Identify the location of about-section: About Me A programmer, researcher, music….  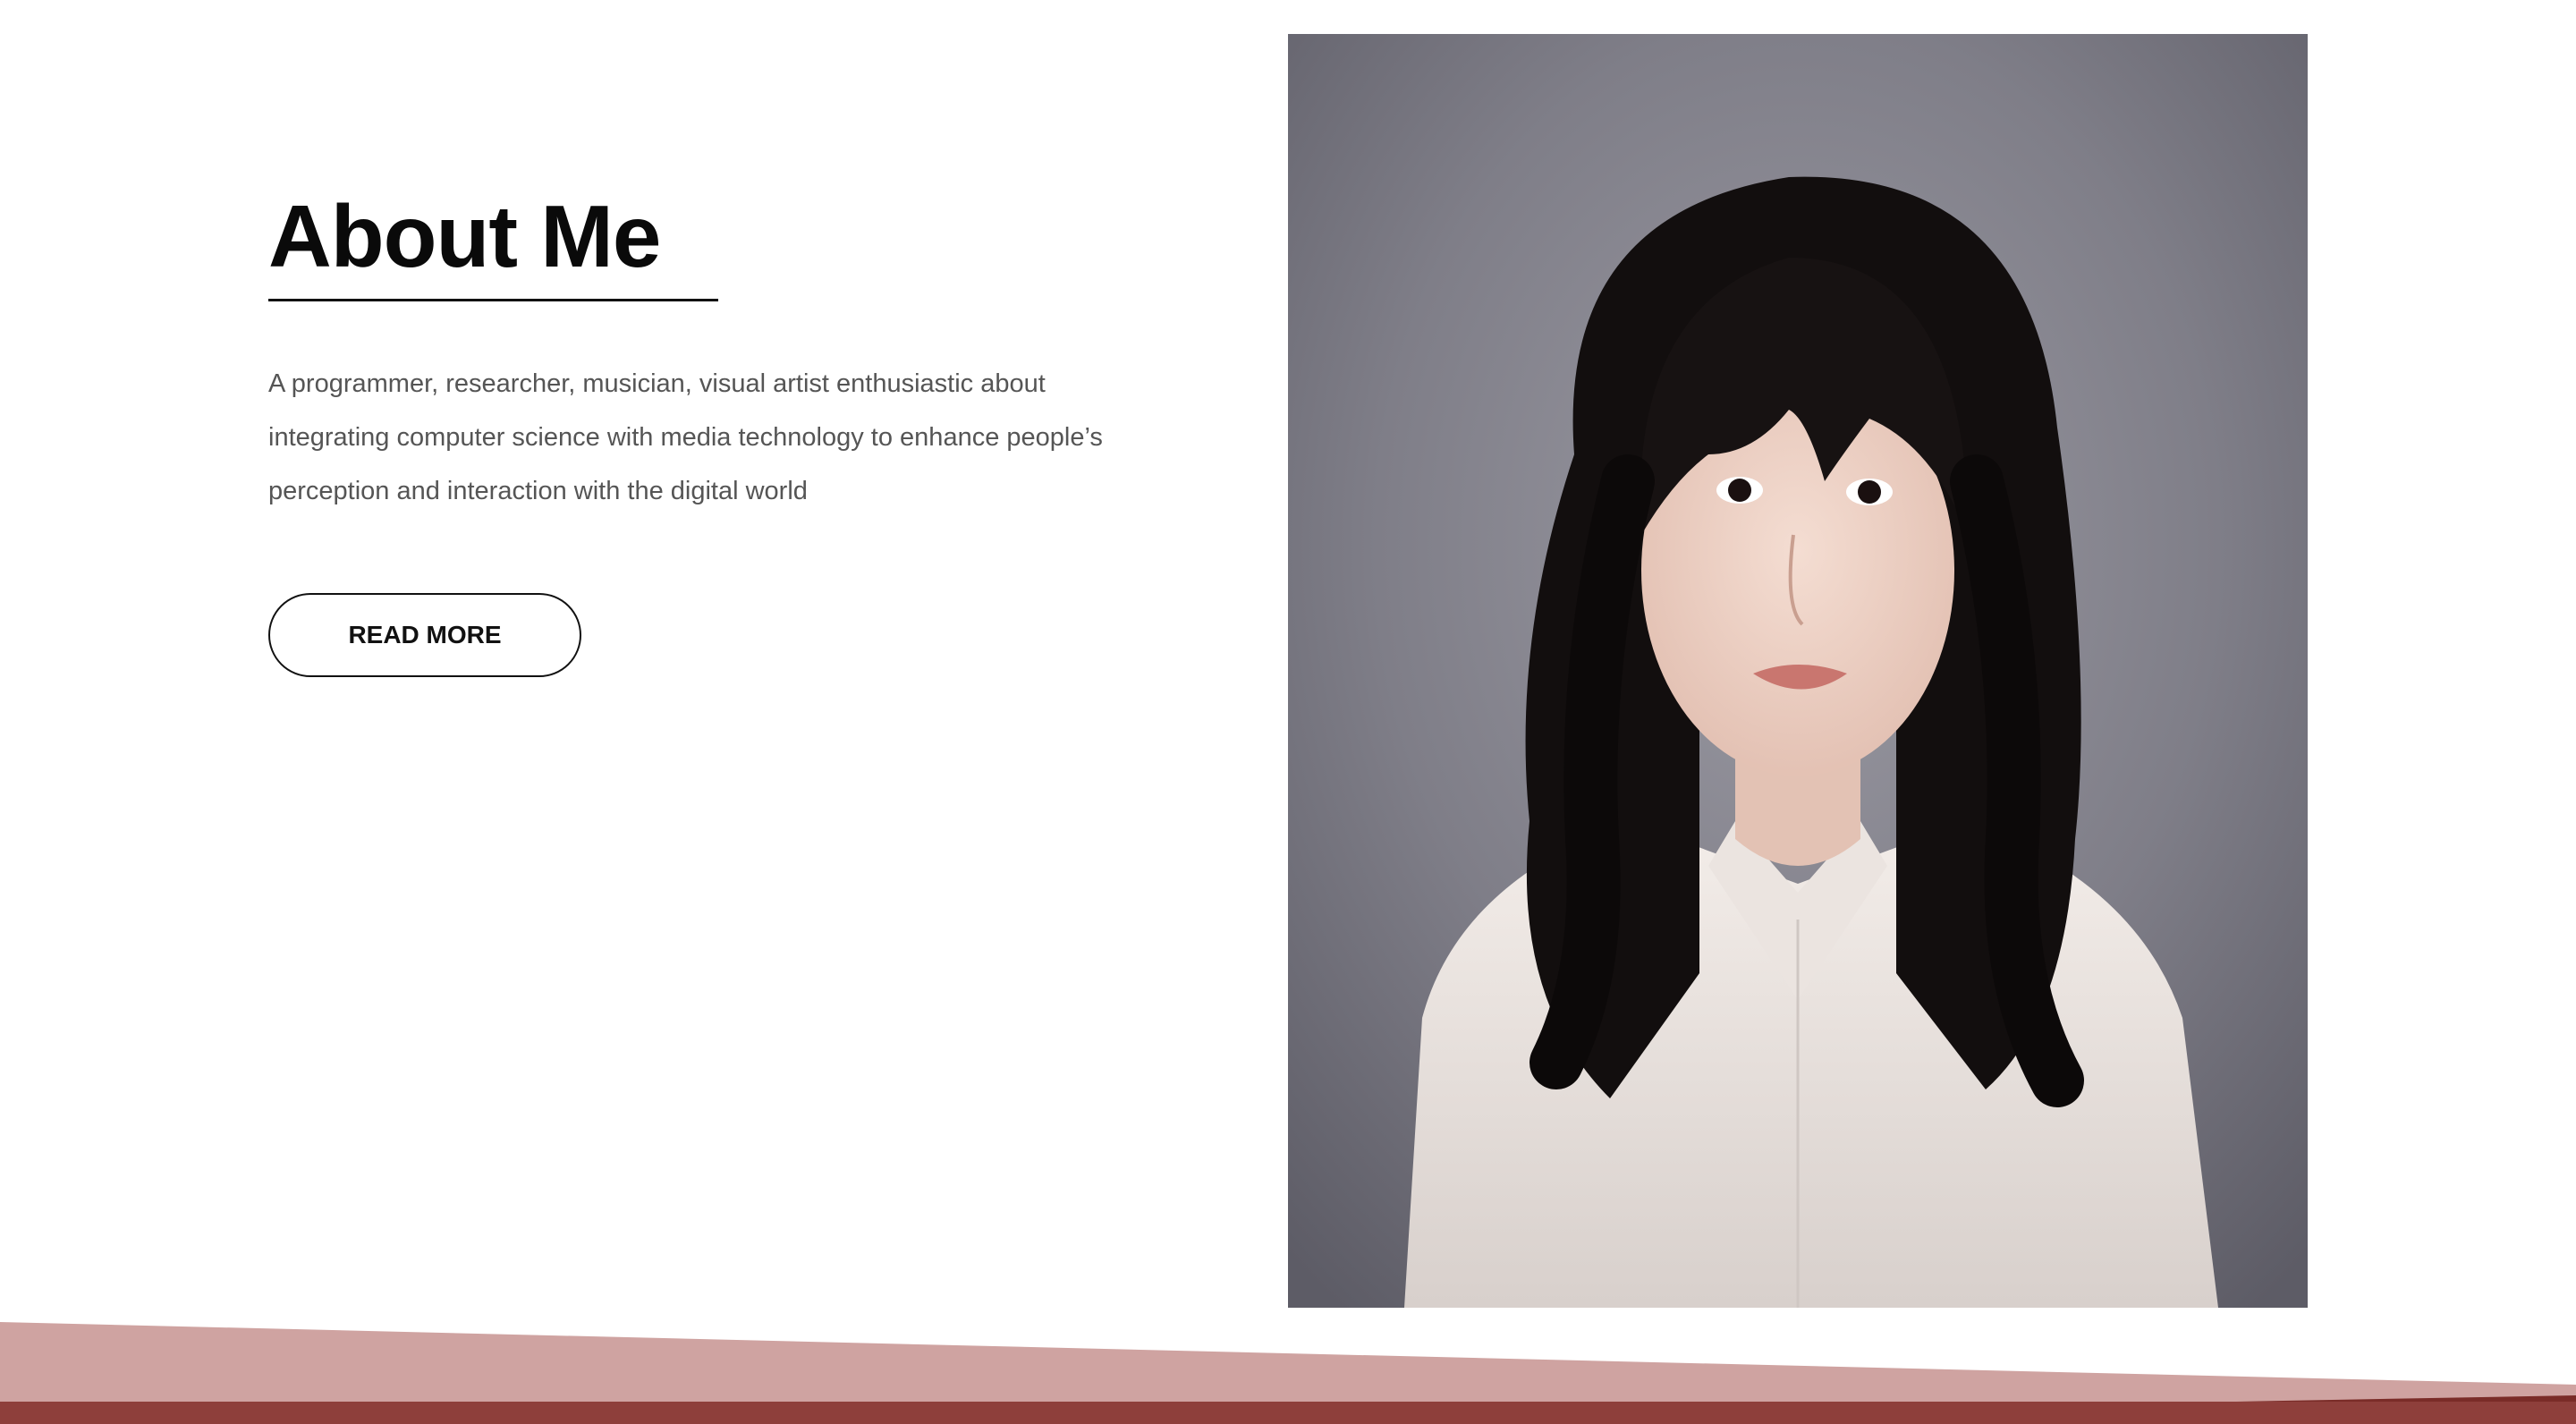
(706, 430).